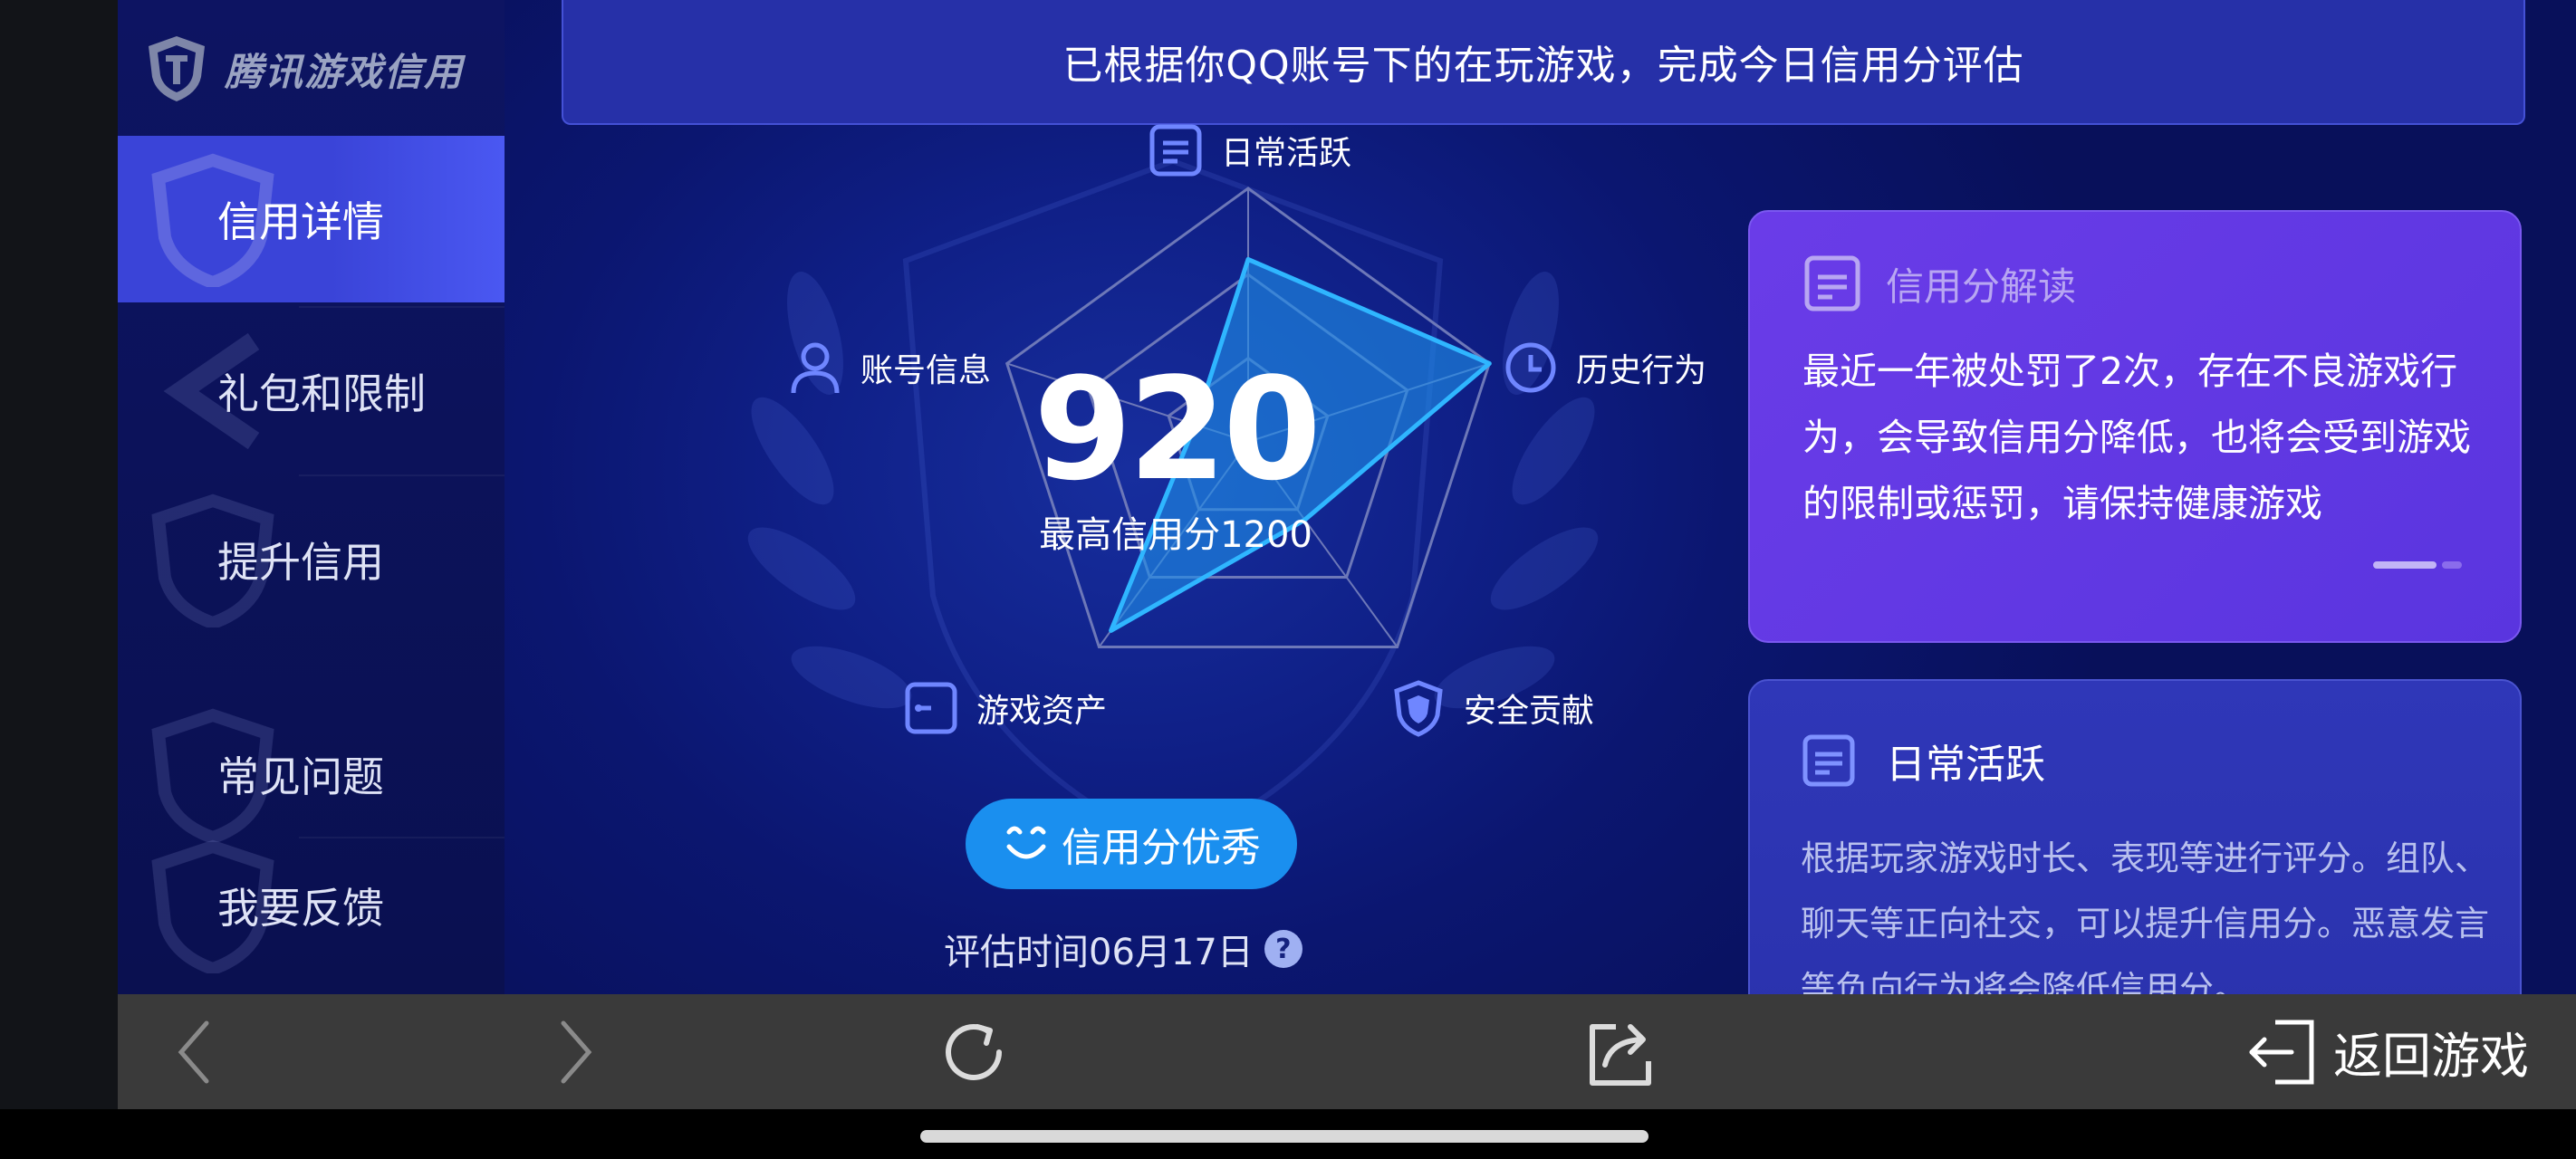  I want to click on sidebar-item-label: 信用详情, so click(300, 222).